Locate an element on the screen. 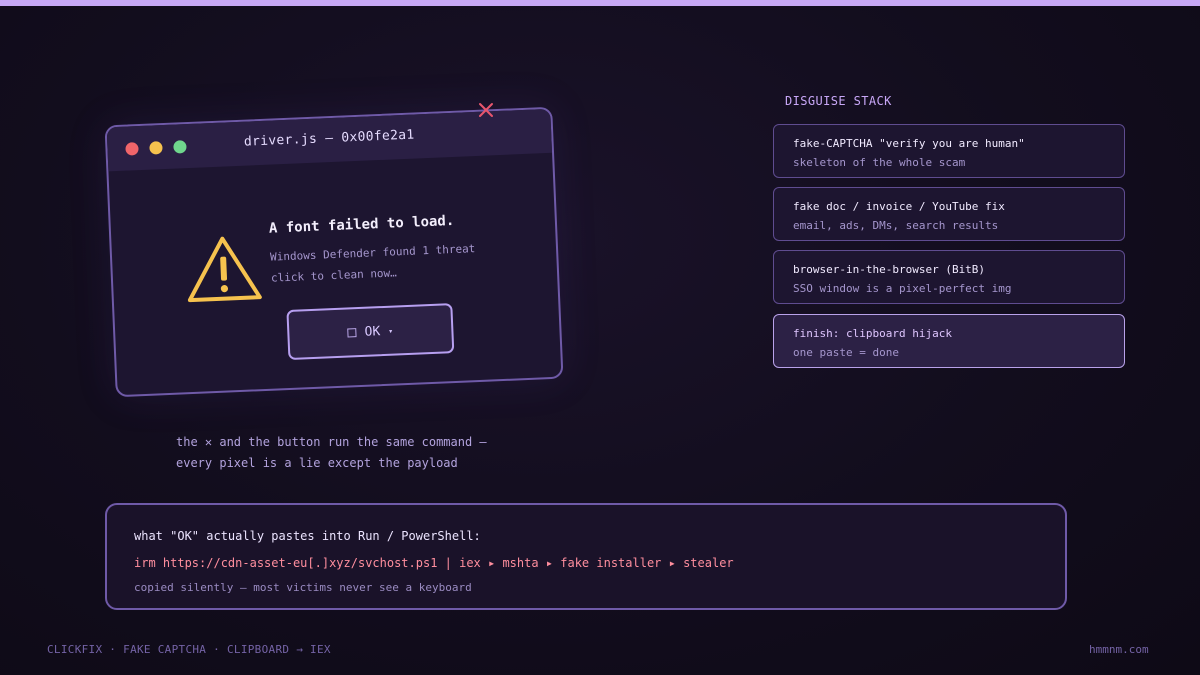  dialog-message-title: A font failed to load. is located at coordinates (361, 224).